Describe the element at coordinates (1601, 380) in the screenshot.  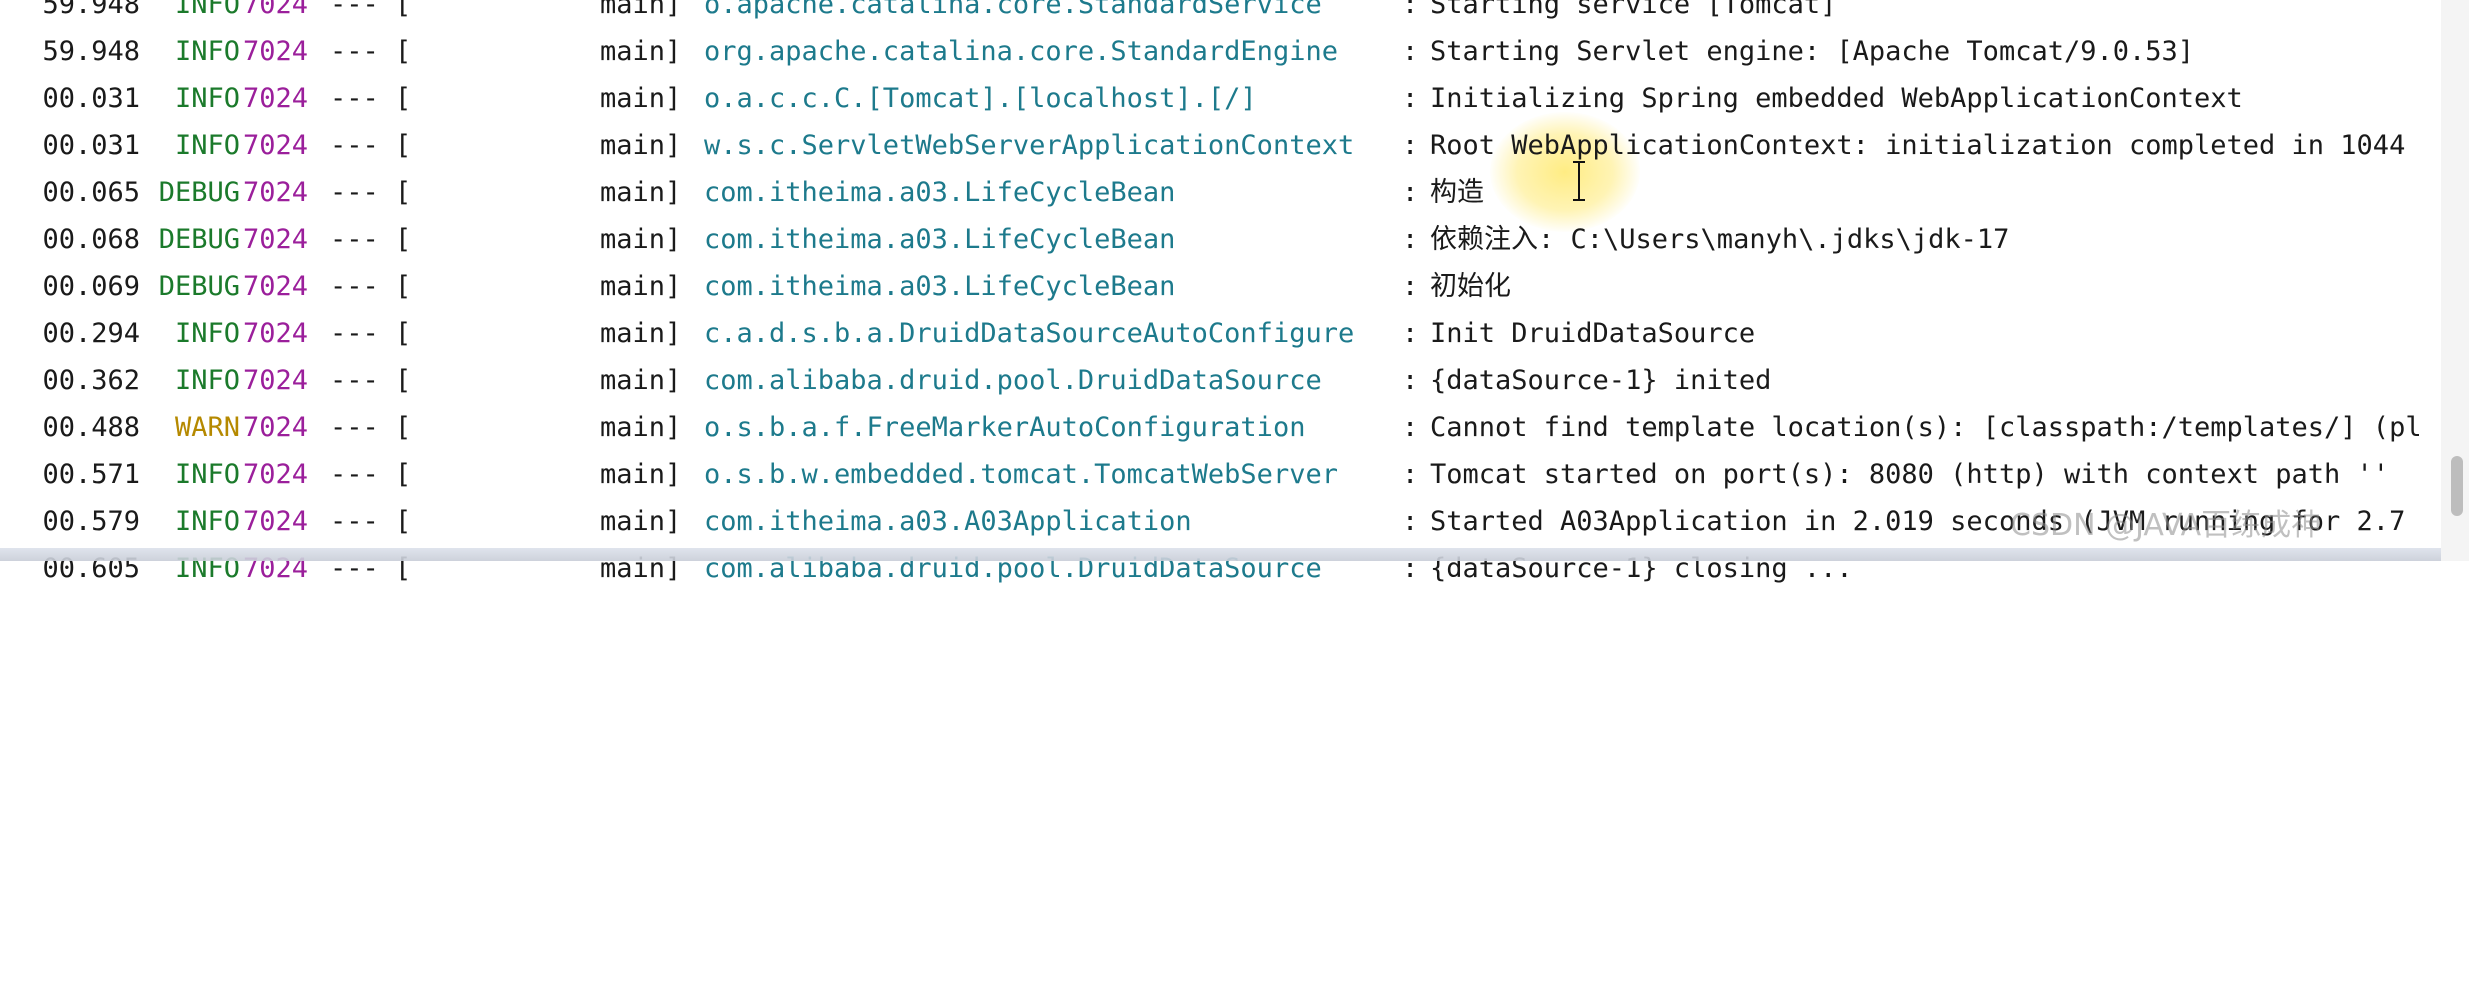
I see `log-message: {dataSource-1} inited` at that location.